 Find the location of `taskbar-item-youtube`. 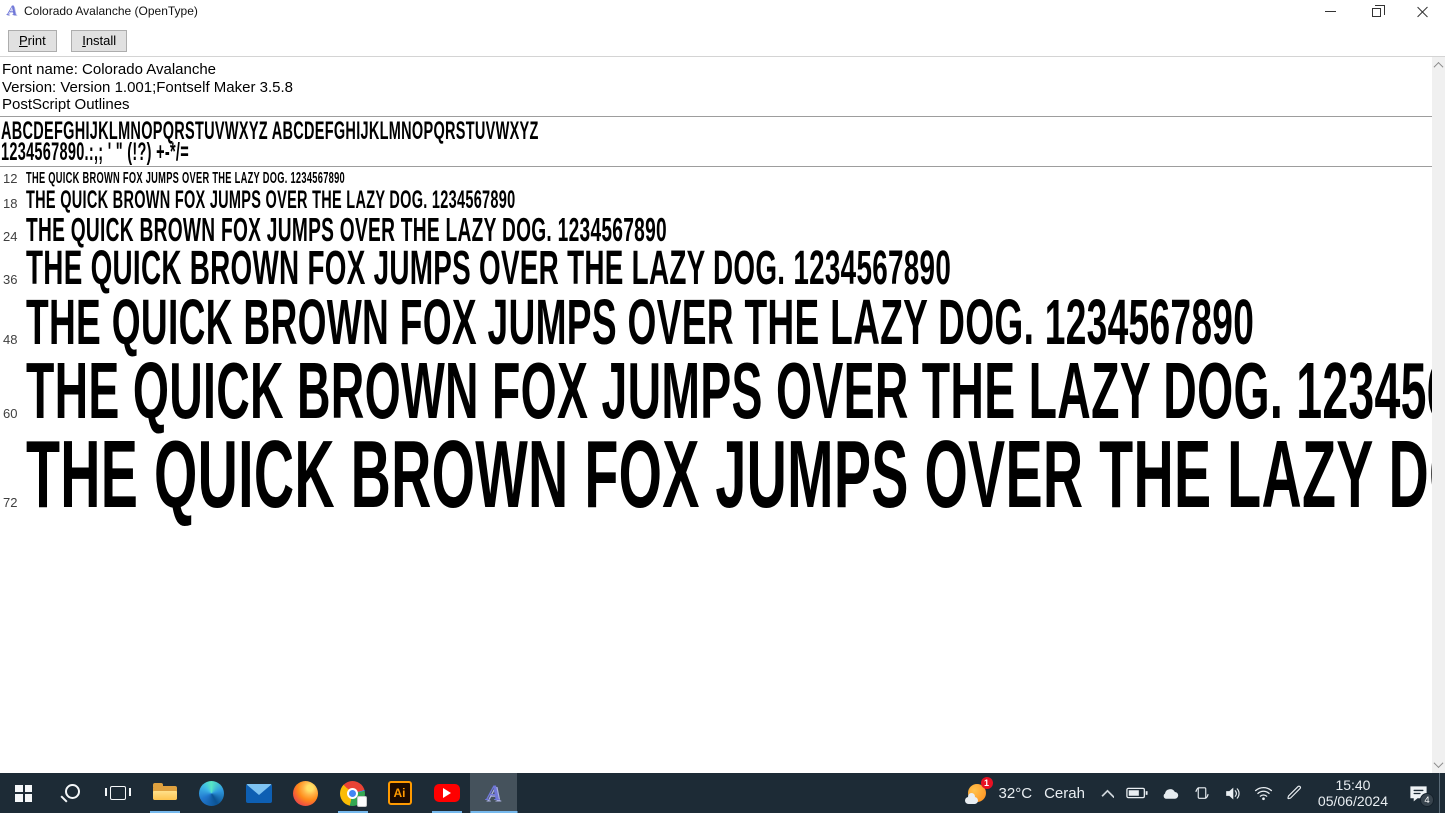

taskbar-item-youtube is located at coordinates (446, 793).